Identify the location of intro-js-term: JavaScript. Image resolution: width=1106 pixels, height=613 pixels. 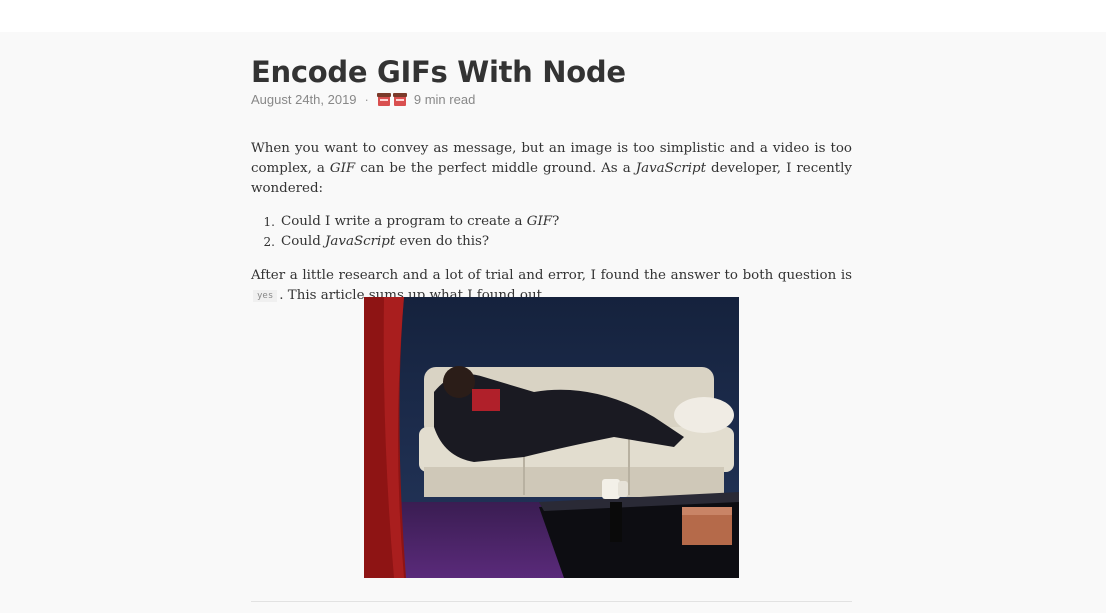
(670, 168).